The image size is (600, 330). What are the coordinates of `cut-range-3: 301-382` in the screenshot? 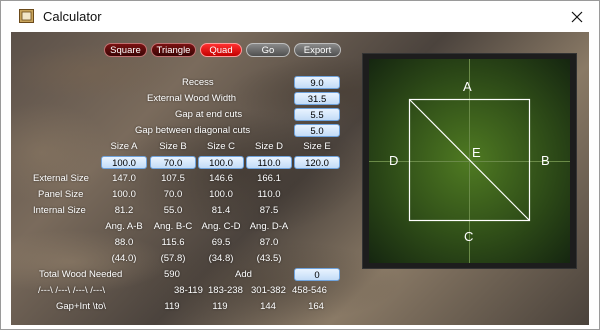 It's located at (268, 290).